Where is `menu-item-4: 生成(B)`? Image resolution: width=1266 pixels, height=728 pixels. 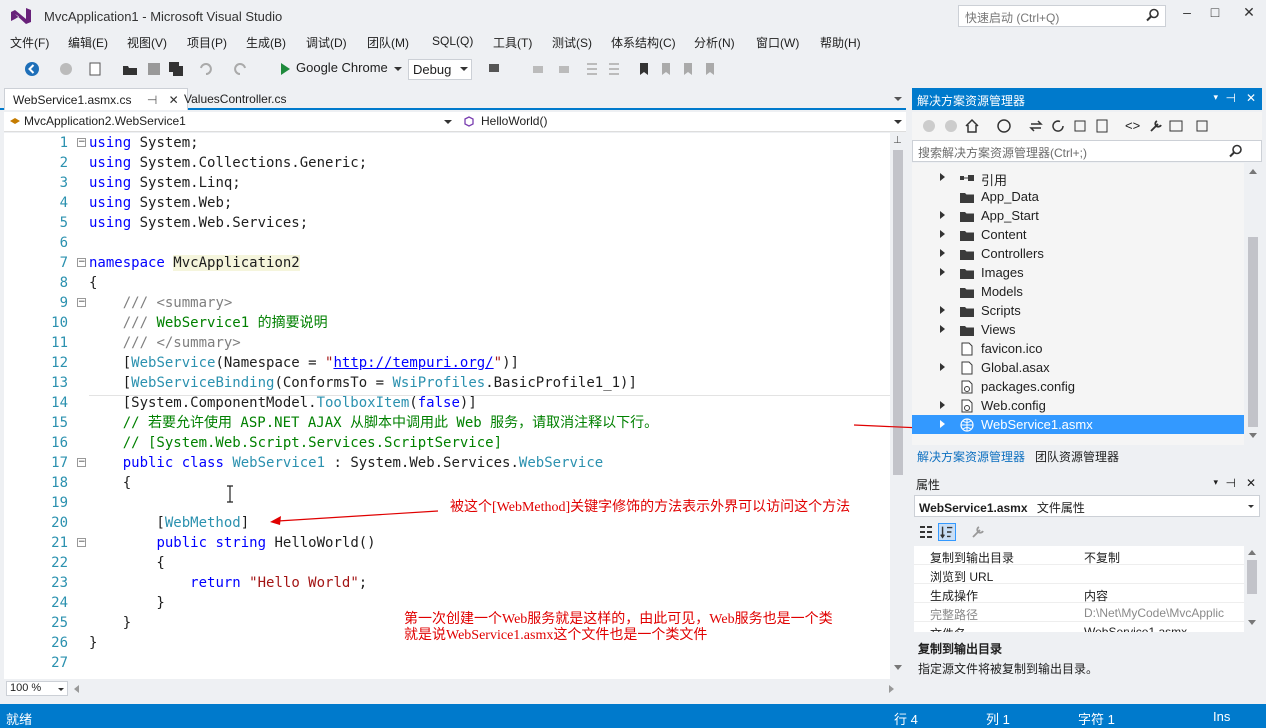 menu-item-4: 生成(B) is located at coordinates (266, 42).